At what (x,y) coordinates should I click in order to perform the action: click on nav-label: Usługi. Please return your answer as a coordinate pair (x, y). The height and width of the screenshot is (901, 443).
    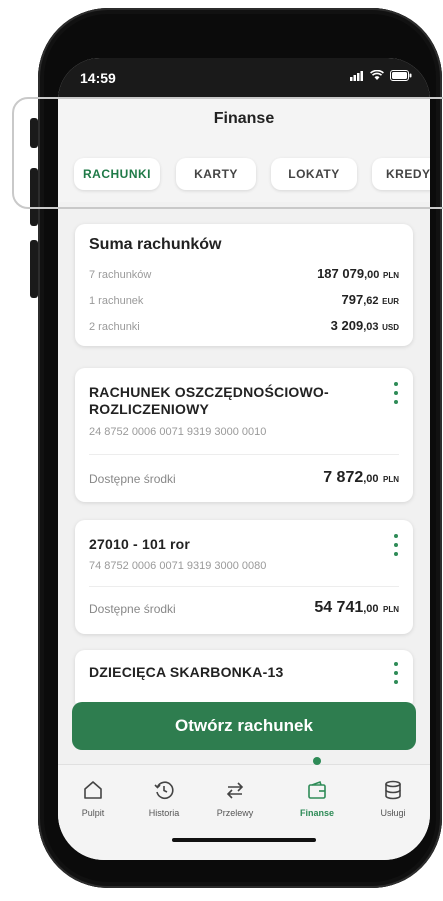
    Looking at the image, I should click on (393, 813).